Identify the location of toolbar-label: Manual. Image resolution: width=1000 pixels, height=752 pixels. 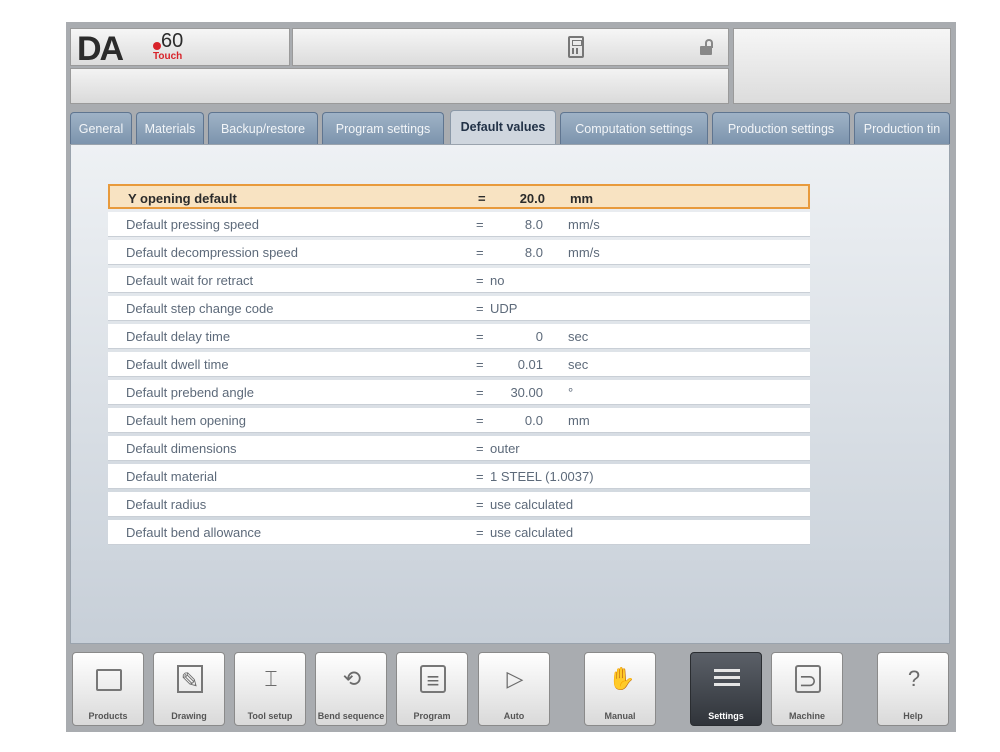
(620, 716).